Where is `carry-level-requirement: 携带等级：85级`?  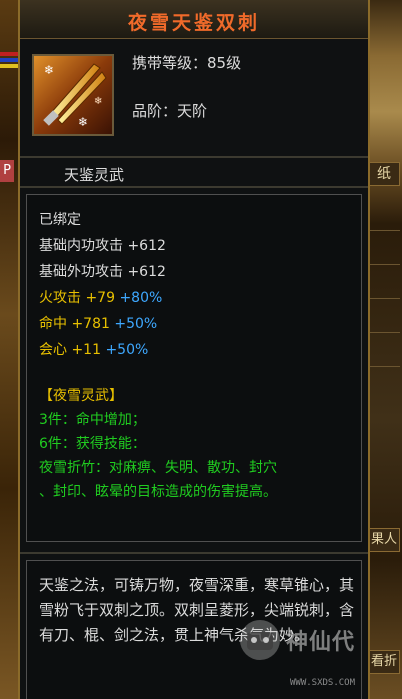 carry-level-requirement: 携带等级：85级 is located at coordinates (187, 63).